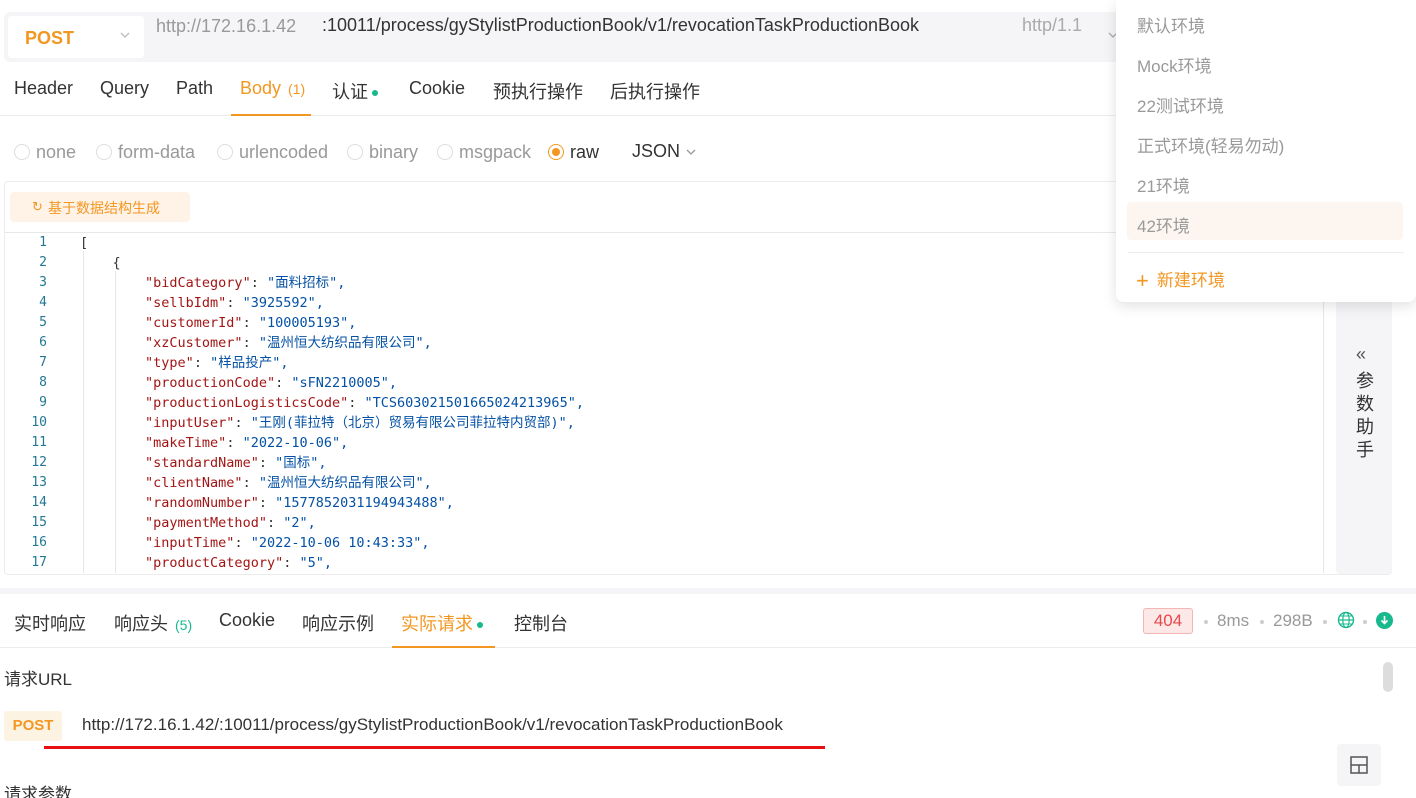  I want to click on layout-icon, so click(1359, 765).